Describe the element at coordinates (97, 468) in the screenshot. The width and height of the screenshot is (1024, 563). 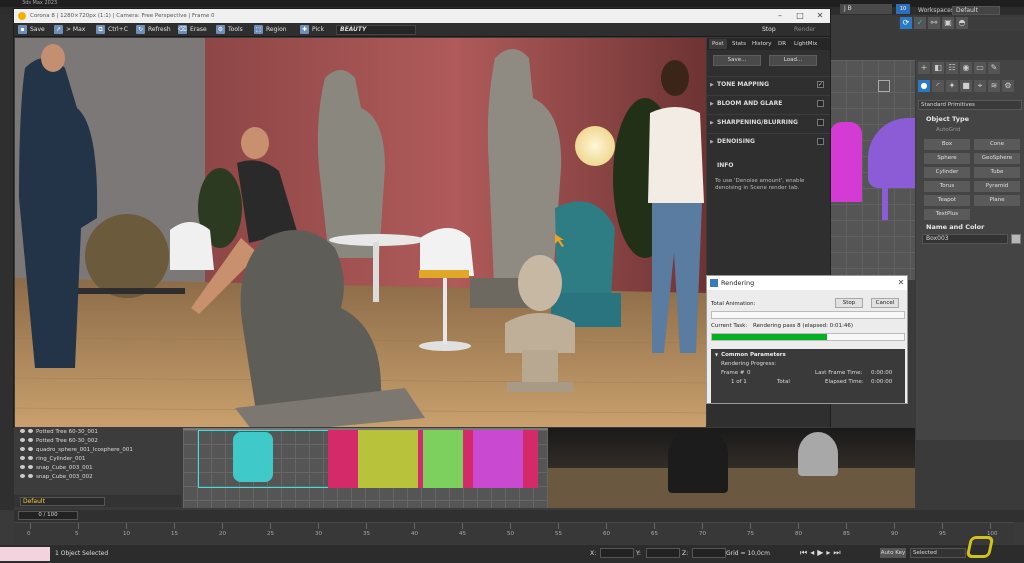
I see `scene-explorer-item: snap_Cube_003_001` at that location.